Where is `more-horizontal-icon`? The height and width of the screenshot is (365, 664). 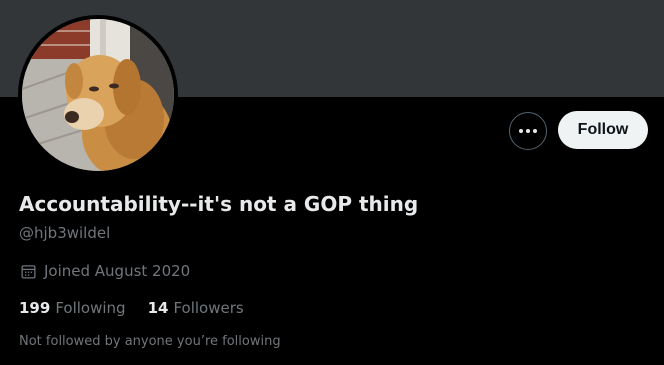
more-horizontal-icon is located at coordinates (528, 131).